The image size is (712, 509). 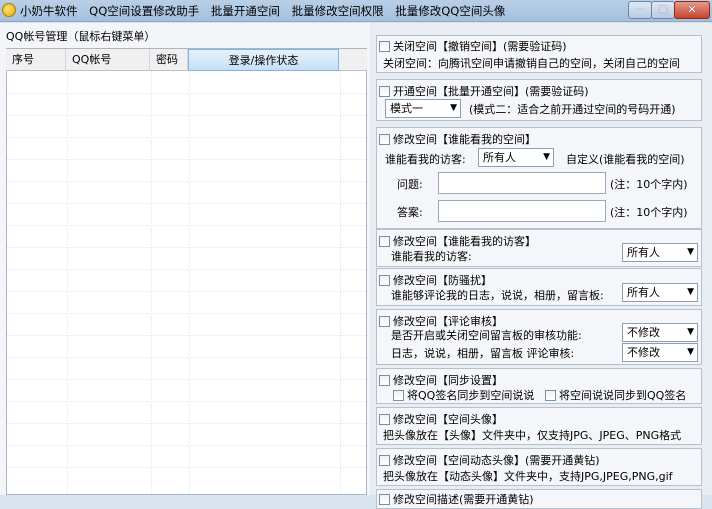 What do you see at coordinates (410, 184) in the screenshot?
I see `question-label: 问题:` at bounding box center [410, 184].